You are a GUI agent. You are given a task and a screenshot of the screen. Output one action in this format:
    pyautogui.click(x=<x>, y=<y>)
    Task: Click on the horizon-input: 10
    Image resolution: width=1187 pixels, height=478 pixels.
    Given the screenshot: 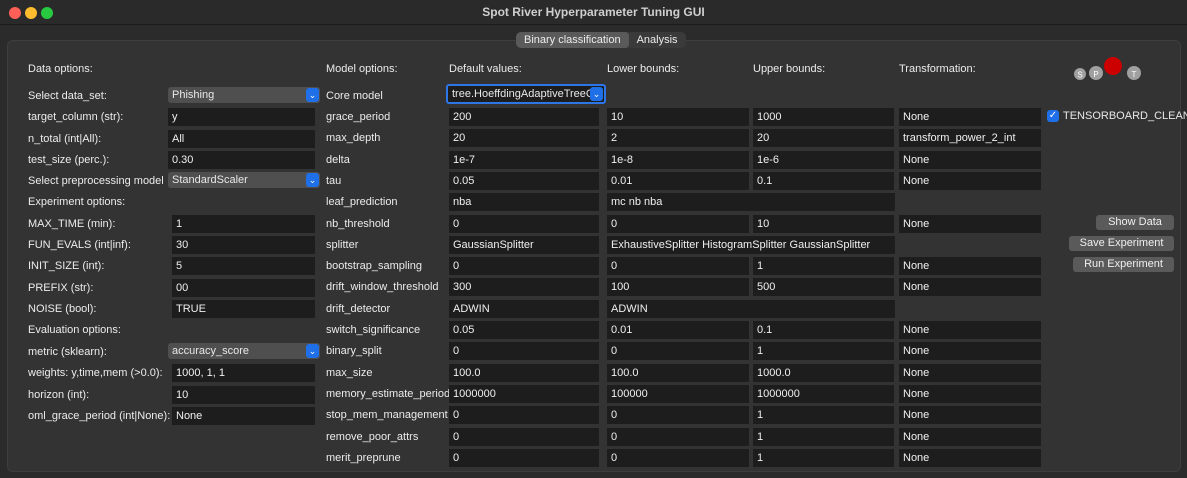 What is the action you would take?
    pyautogui.click(x=243, y=395)
    